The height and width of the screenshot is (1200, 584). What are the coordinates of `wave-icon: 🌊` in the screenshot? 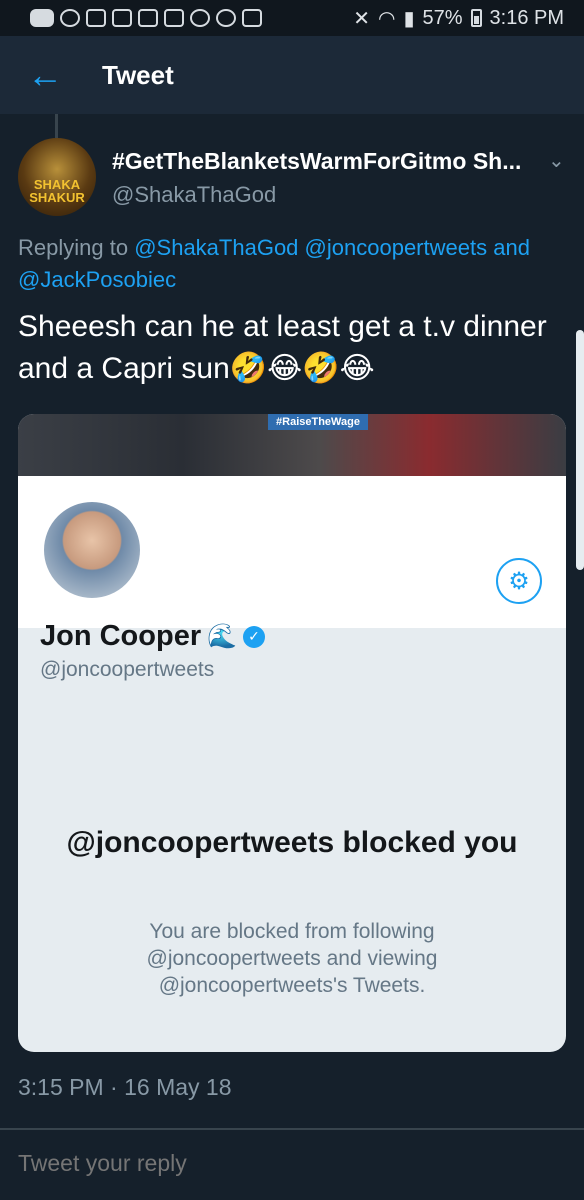 It's located at (222, 636).